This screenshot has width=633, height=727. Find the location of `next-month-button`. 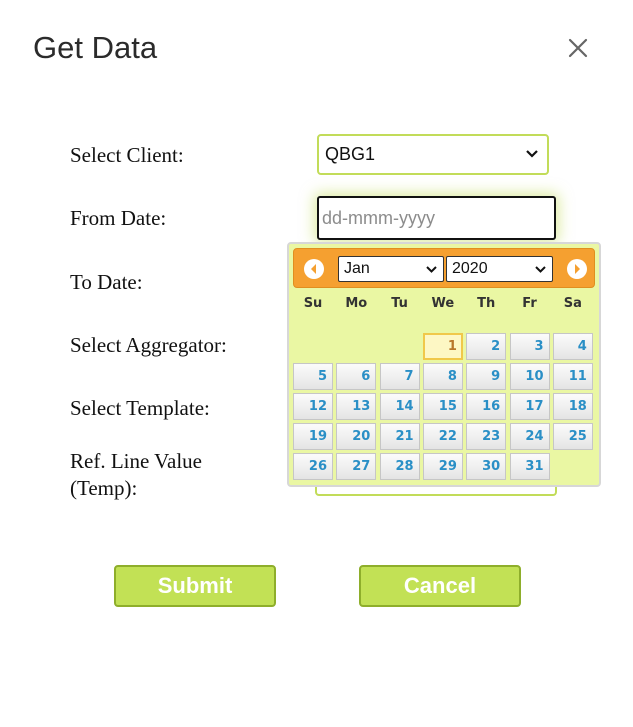

next-month-button is located at coordinates (577, 269).